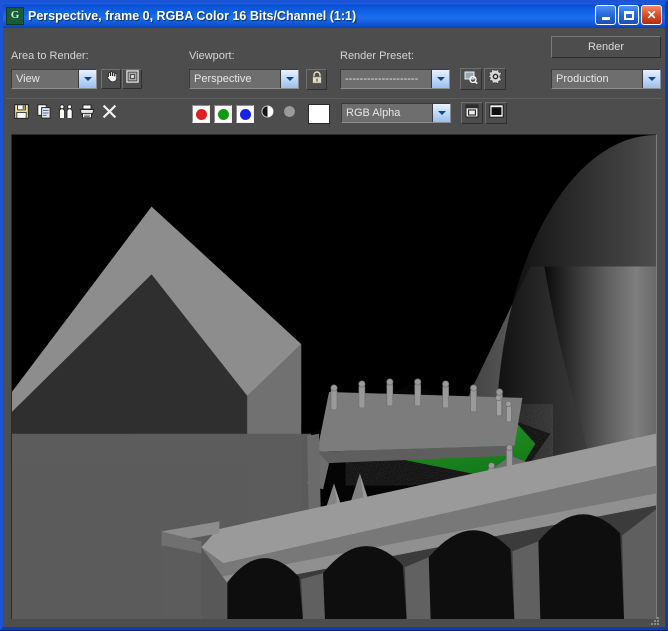  I want to click on print-button, so click(87, 114).